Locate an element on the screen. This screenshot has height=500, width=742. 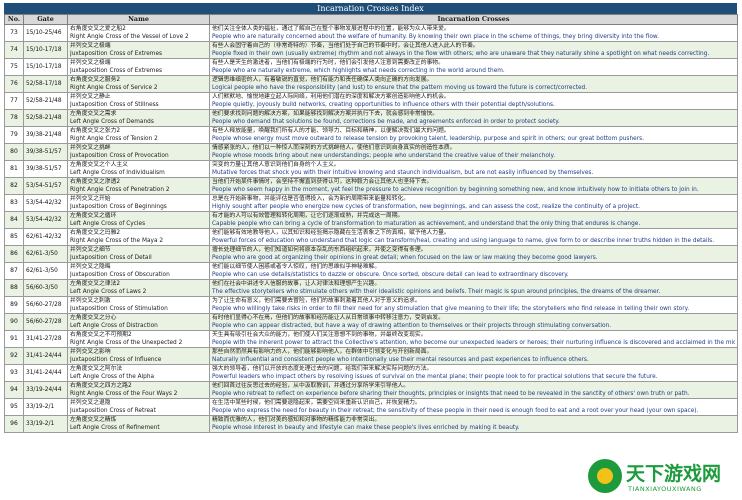
row-name-en: Left Angle Cross of Distraction is located at coordinates (114, 326).